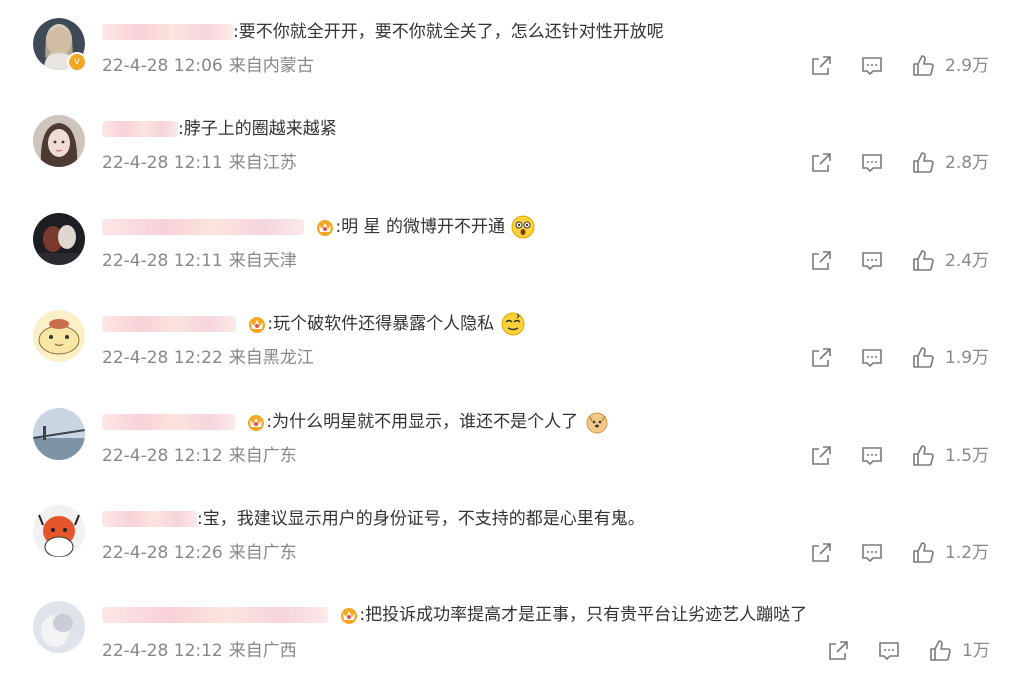 The image size is (1024, 681). I want to click on like-count: 1.2万, so click(967, 553).